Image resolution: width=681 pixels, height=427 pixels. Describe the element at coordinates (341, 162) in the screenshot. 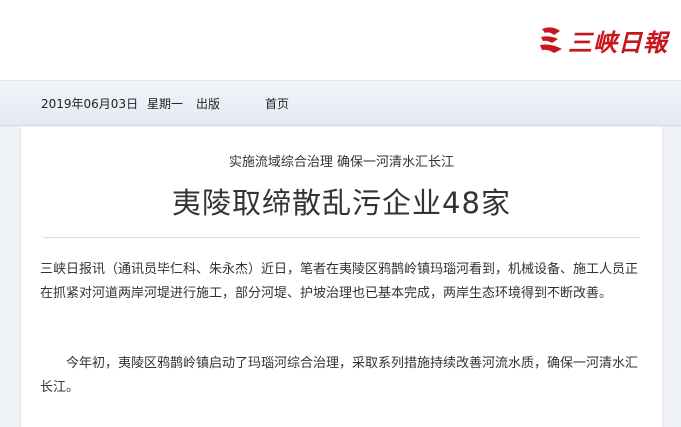

I see `article-subtitle: 实施流域综合治理 确保一河清水汇长江` at that location.